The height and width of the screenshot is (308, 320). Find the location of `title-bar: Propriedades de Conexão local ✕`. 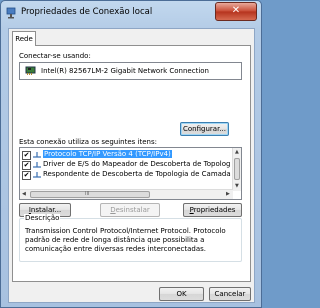

title-bar: Propriedades de Conexão local ✕ is located at coordinates (131, 13).